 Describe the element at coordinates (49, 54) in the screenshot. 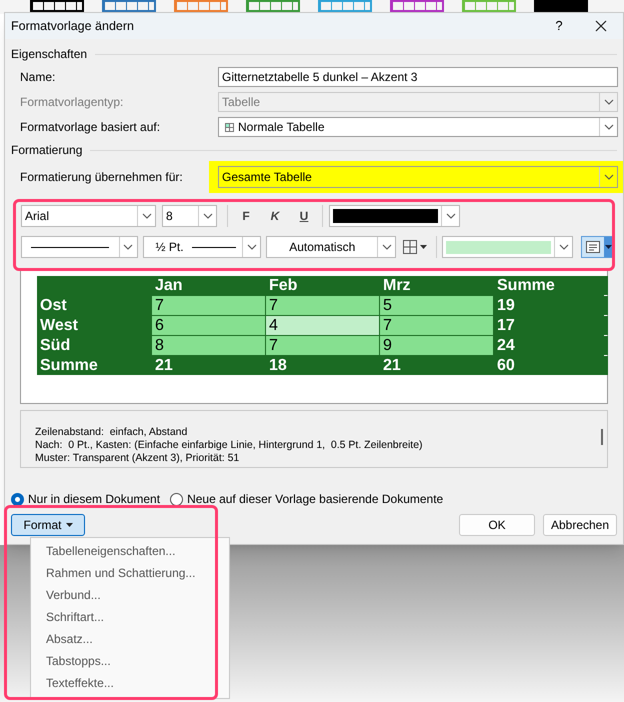

I see `group-heading: Eigenschaften` at that location.